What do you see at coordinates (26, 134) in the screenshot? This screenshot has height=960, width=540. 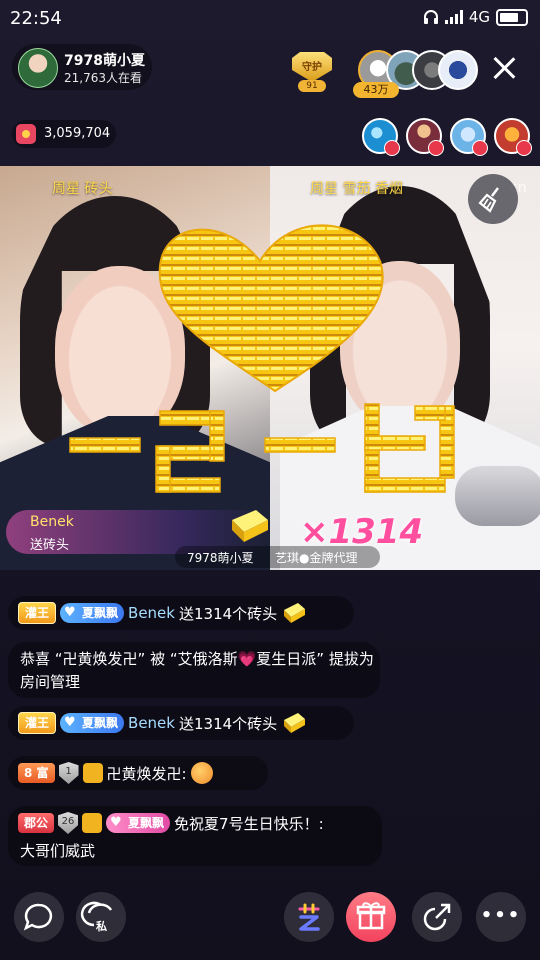 I see `coin-icon` at bounding box center [26, 134].